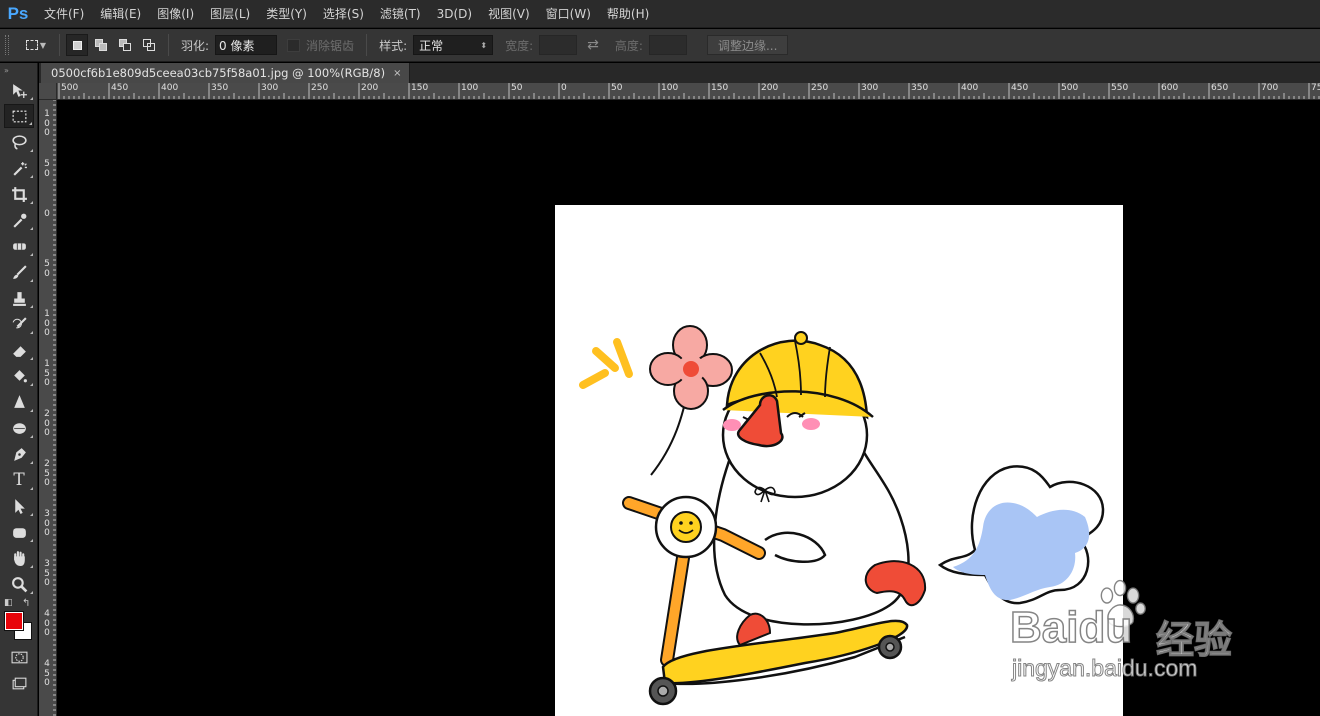 The width and height of the screenshot is (1320, 716). What do you see at coordinates (64, 14) in the screenshot?
I see `menu-file: 文件(F)` at bounding box center [64, 14].